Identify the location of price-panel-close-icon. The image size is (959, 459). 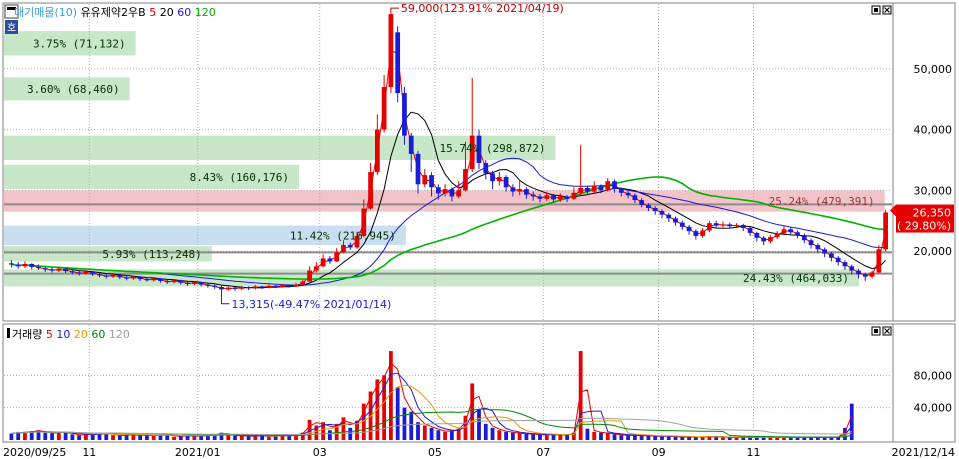
(887, 10).